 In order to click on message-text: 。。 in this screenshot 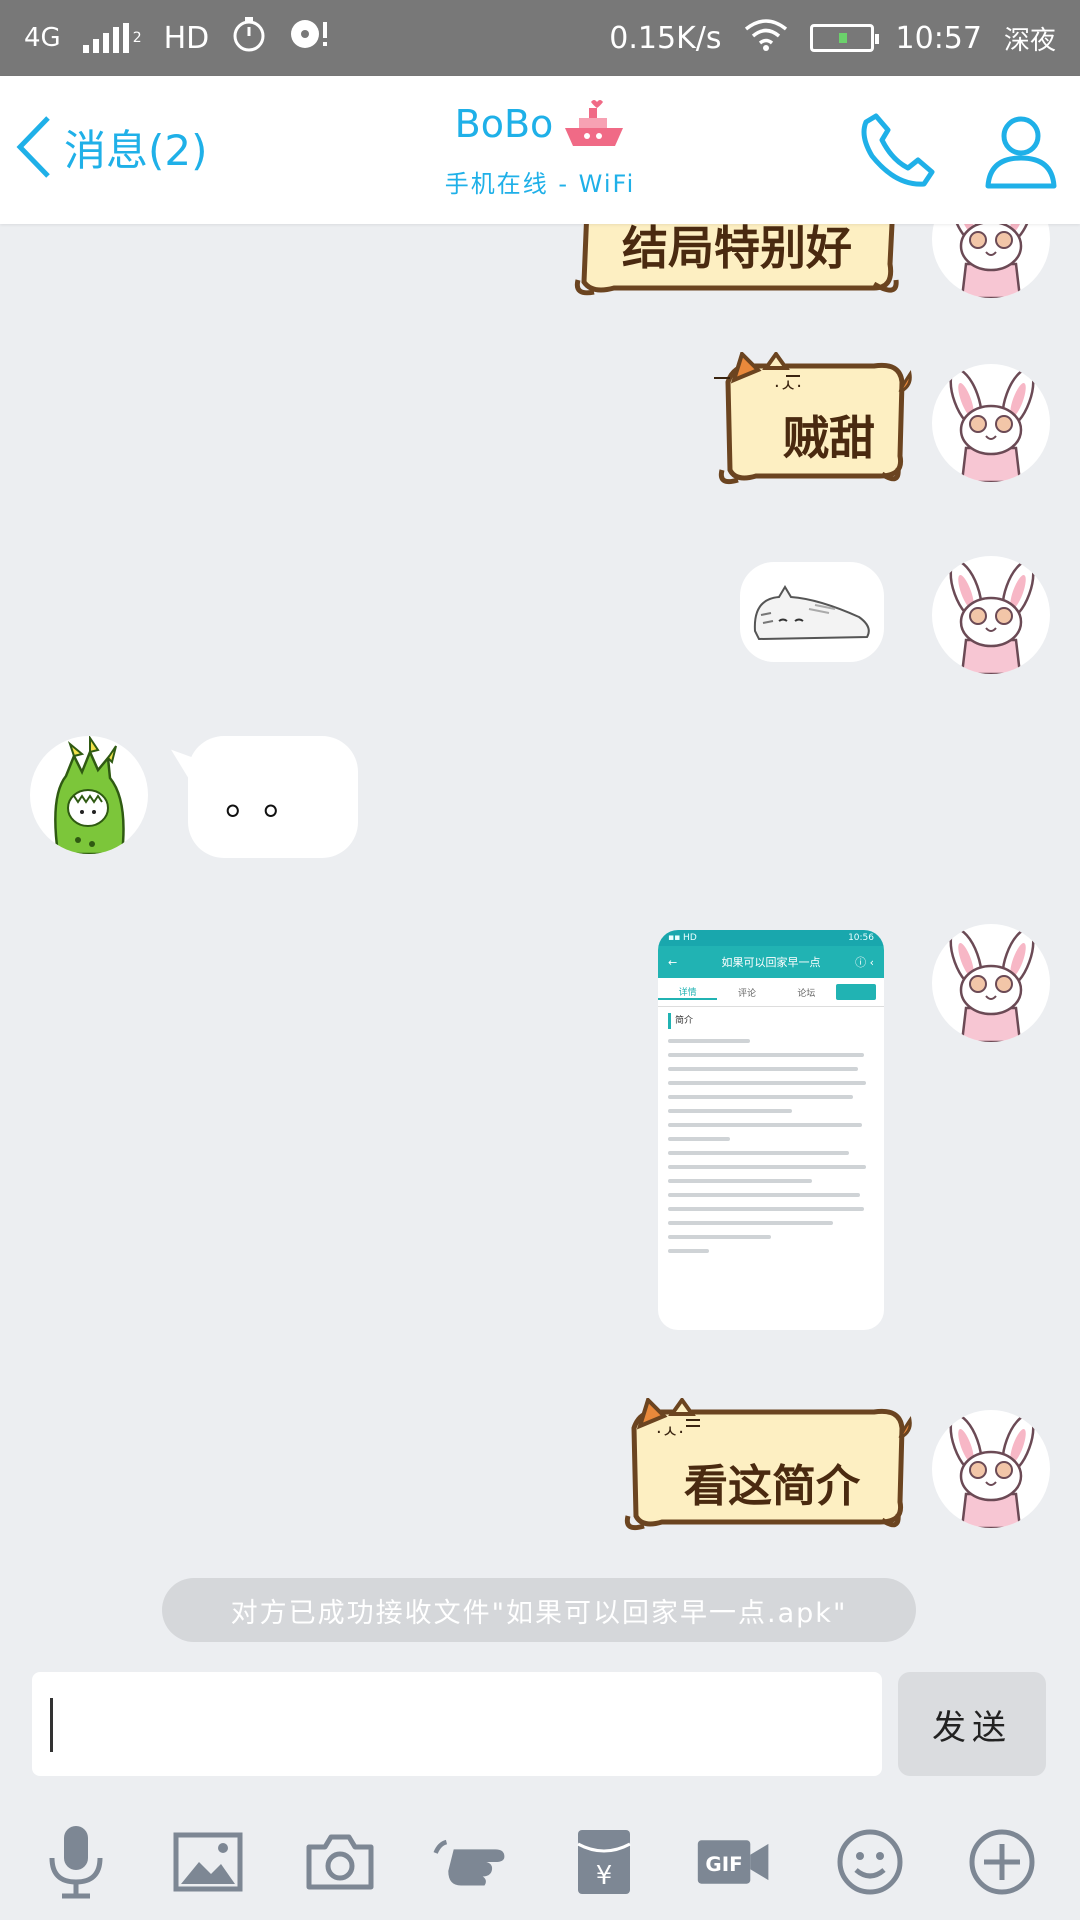, I will do `click(273, 801)`.